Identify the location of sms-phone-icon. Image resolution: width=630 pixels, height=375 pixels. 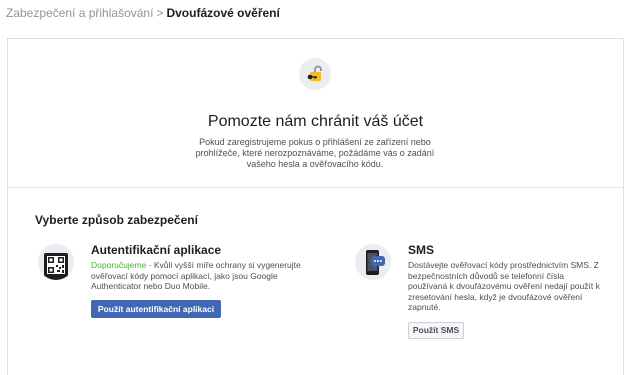
(373, 262).